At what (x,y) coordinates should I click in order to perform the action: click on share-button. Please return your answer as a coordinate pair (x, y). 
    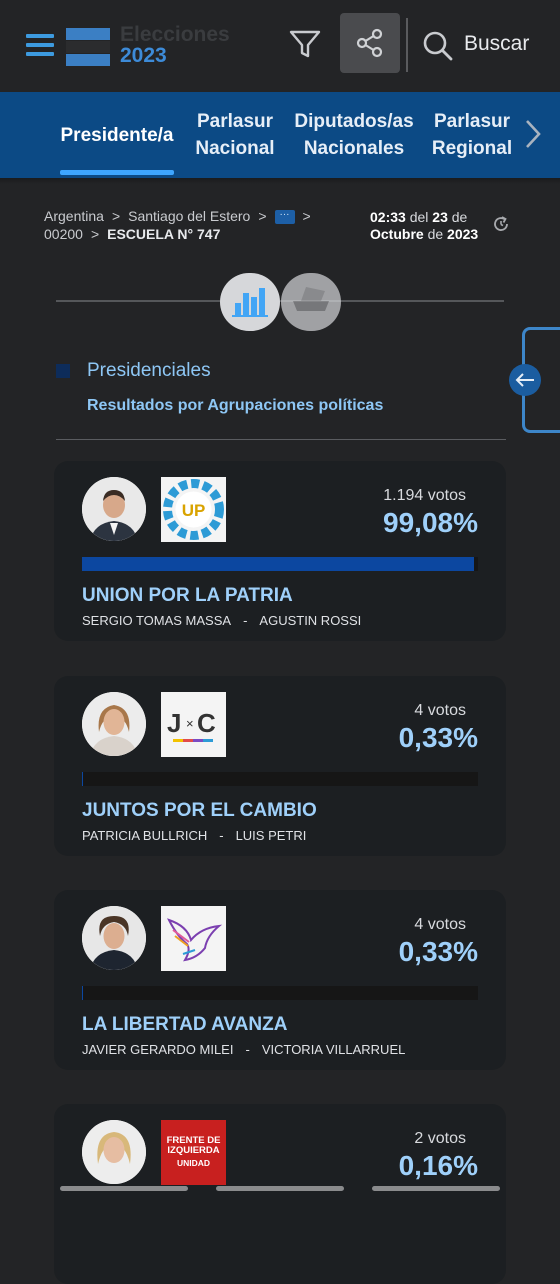
    Looking at the image, I should click on (370, 43).